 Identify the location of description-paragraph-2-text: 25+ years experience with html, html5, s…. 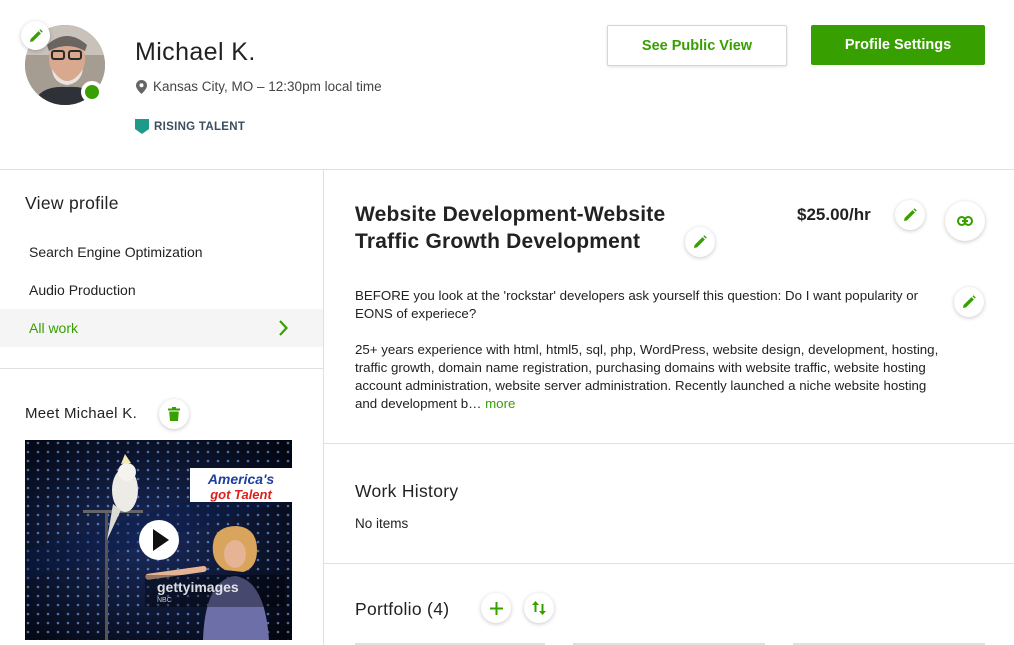
(647, 376).